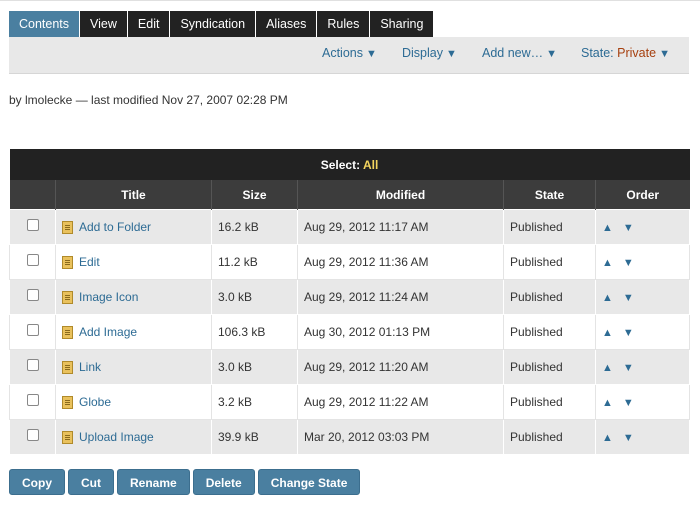 The image size is (700, 509). I want to click on item-size: 11.2 kB, so click(254, 262).